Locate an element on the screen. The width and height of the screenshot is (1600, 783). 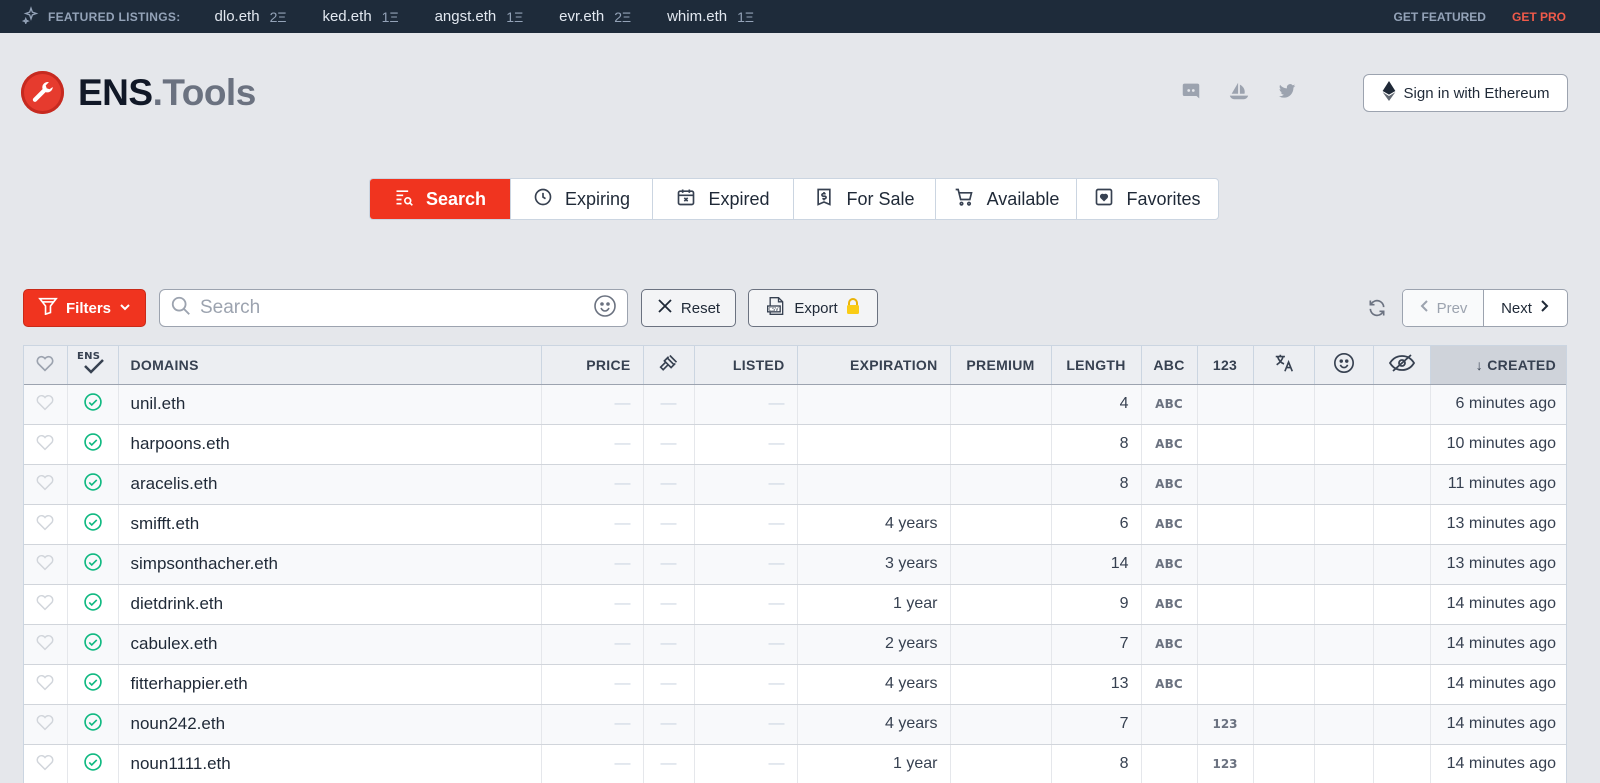
filters-button: Filters is located at coordinates (84, 308).